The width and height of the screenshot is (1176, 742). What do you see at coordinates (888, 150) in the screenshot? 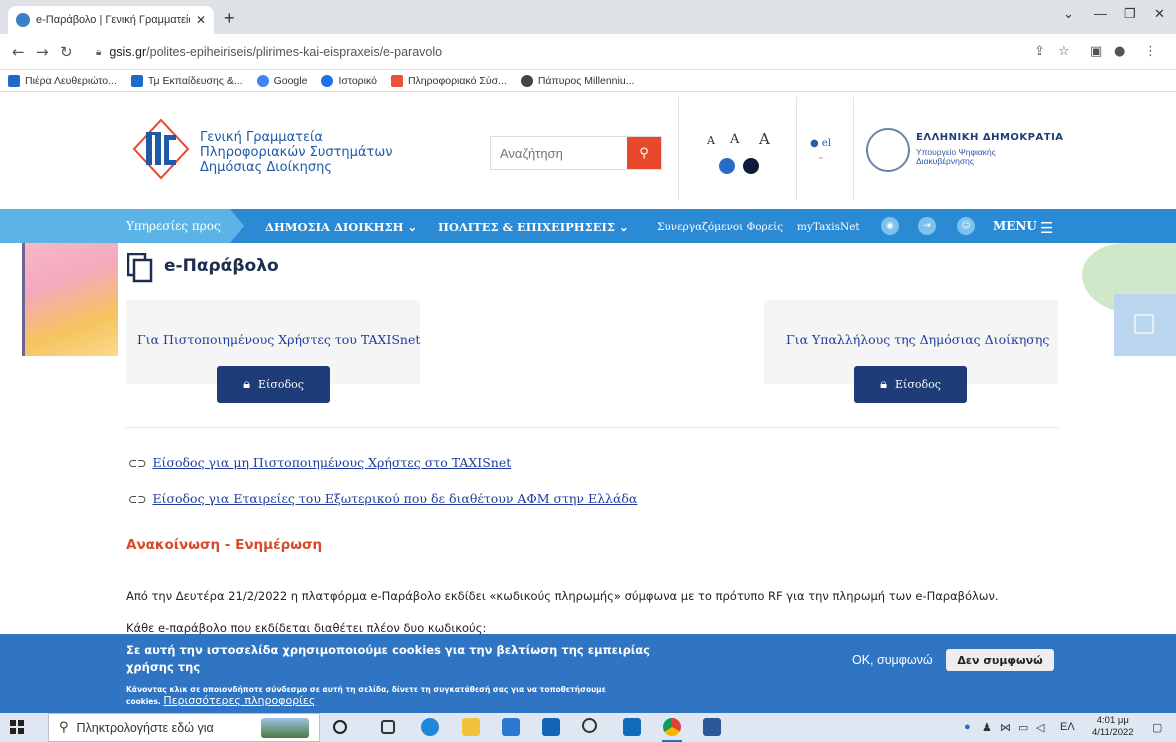
I see `hellenic-emblem-icon` at bounding box center [888, 150].